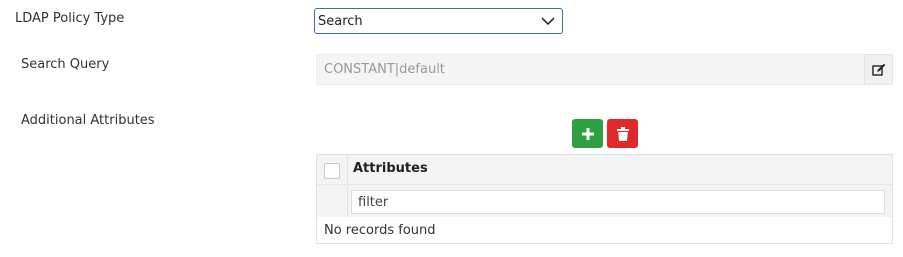 The image size is (903, 257). I want to click on trash-icon, so click(622, 133).